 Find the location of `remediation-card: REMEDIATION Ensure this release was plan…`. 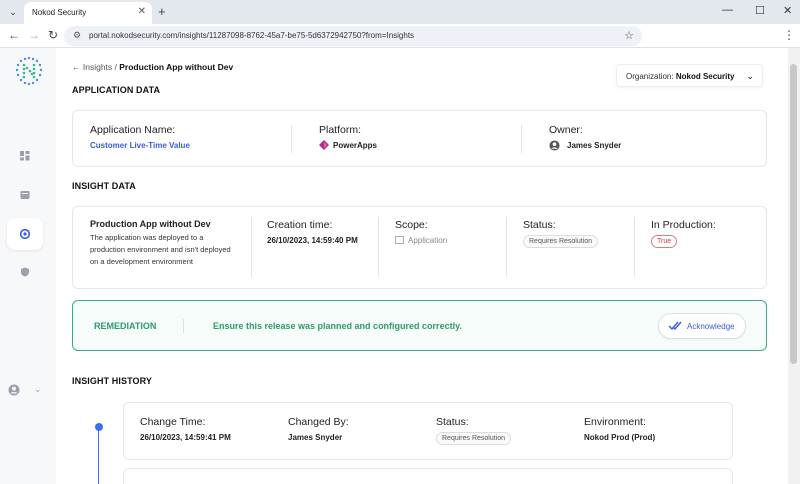

remediation-card: REMEDIATION Ensure this release was plan… is located at coordinates (419, 325).